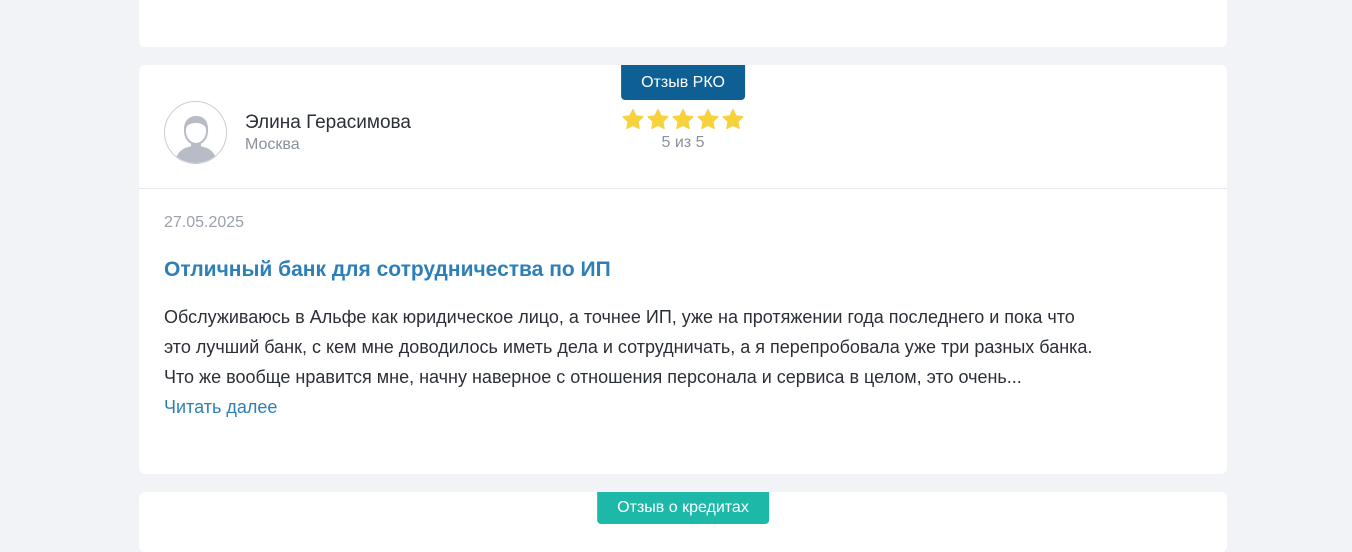 The width and height of the screenshot is (1352, 552). Describe the element at coordinates (683, 82) in the screenshot. I see `review-type-badge: Отзыв РКО` at that location.